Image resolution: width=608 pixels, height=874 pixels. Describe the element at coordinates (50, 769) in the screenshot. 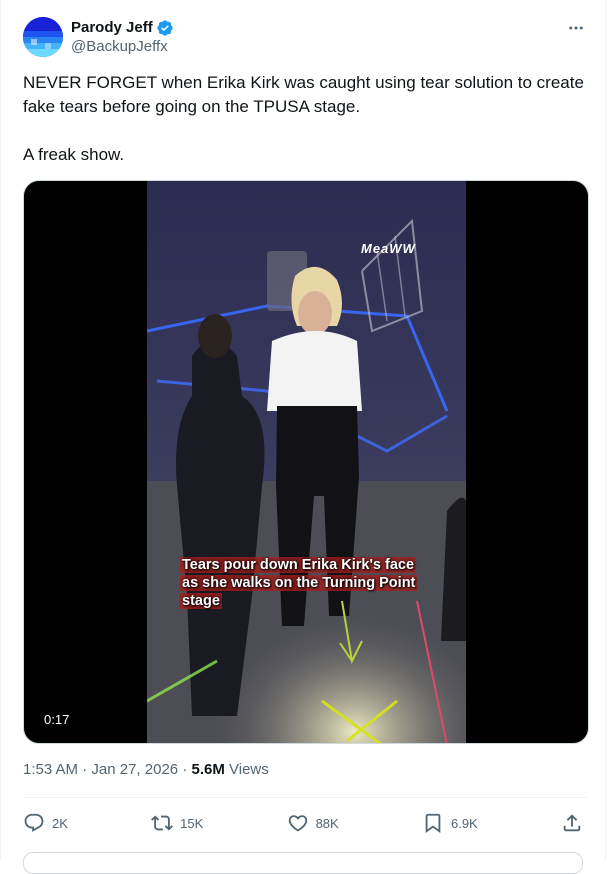

I see `tweet-time: 1:53 AM` at that location.